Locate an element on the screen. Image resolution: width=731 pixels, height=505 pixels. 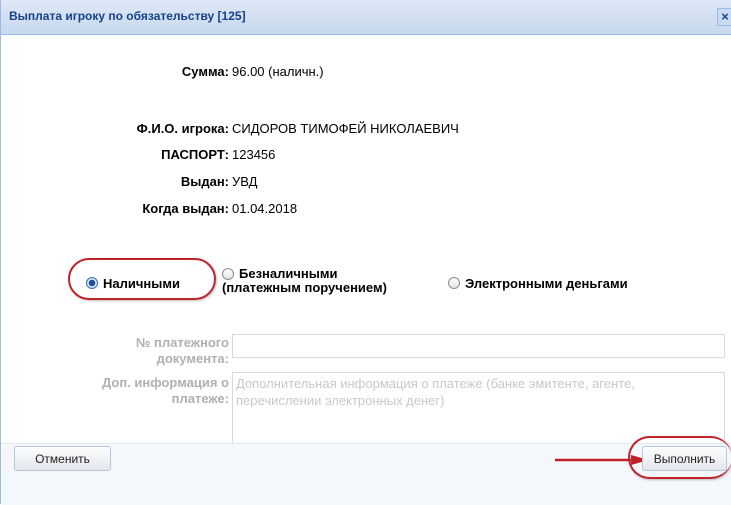
radio-electronic-money-indicator is located at coordinates (454, 283).